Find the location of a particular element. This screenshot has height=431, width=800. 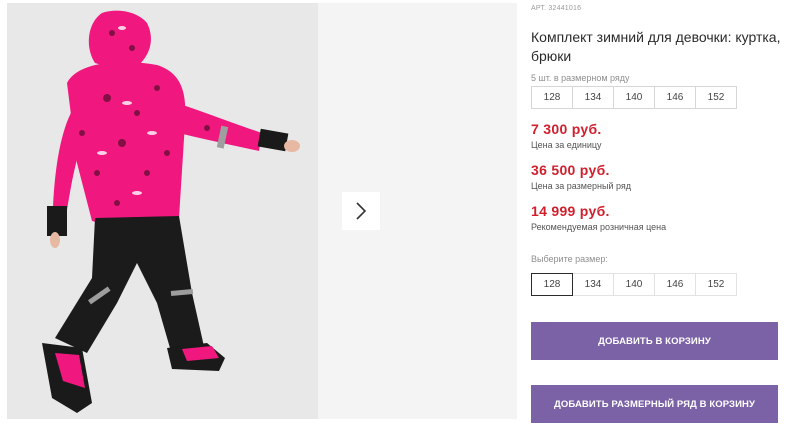

row-price: 36 500 руб. is located at coordinates (570, 170).